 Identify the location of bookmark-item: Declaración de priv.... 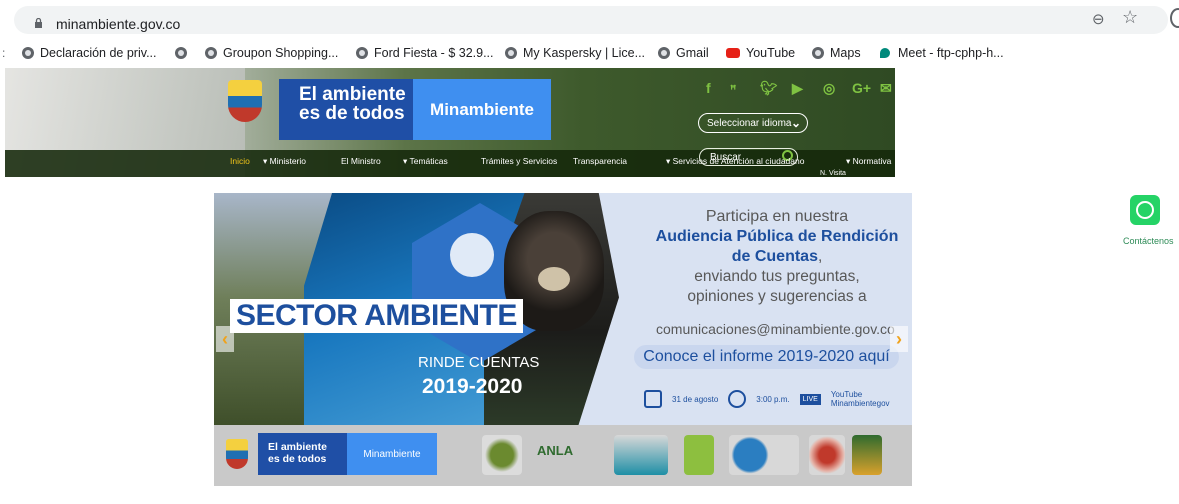
(89, 53).